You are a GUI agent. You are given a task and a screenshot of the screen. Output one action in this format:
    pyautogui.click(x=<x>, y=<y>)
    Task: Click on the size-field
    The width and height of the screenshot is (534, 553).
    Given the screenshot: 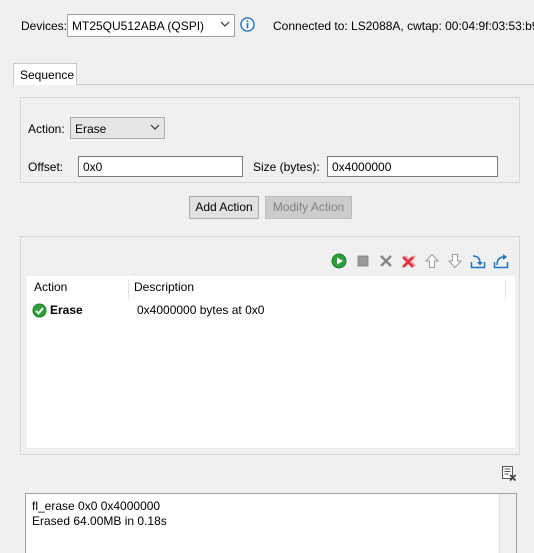 What is the action you would take?
    pyautogui.click(x=412, y=166)
    